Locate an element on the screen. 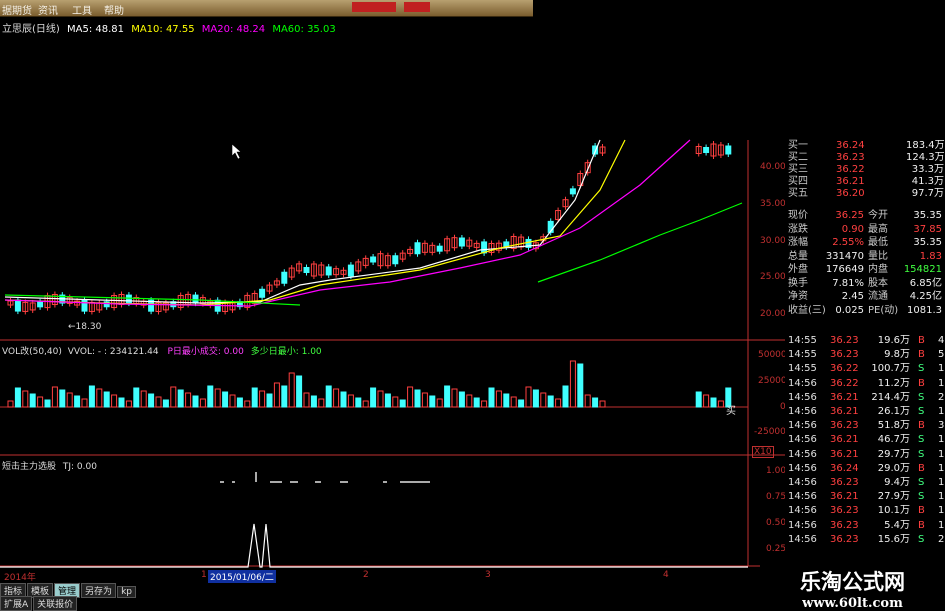 Image resolution: width=945 pixels, height=611 pixels. bid-label: 买五 is located at coordinates (798, 193).